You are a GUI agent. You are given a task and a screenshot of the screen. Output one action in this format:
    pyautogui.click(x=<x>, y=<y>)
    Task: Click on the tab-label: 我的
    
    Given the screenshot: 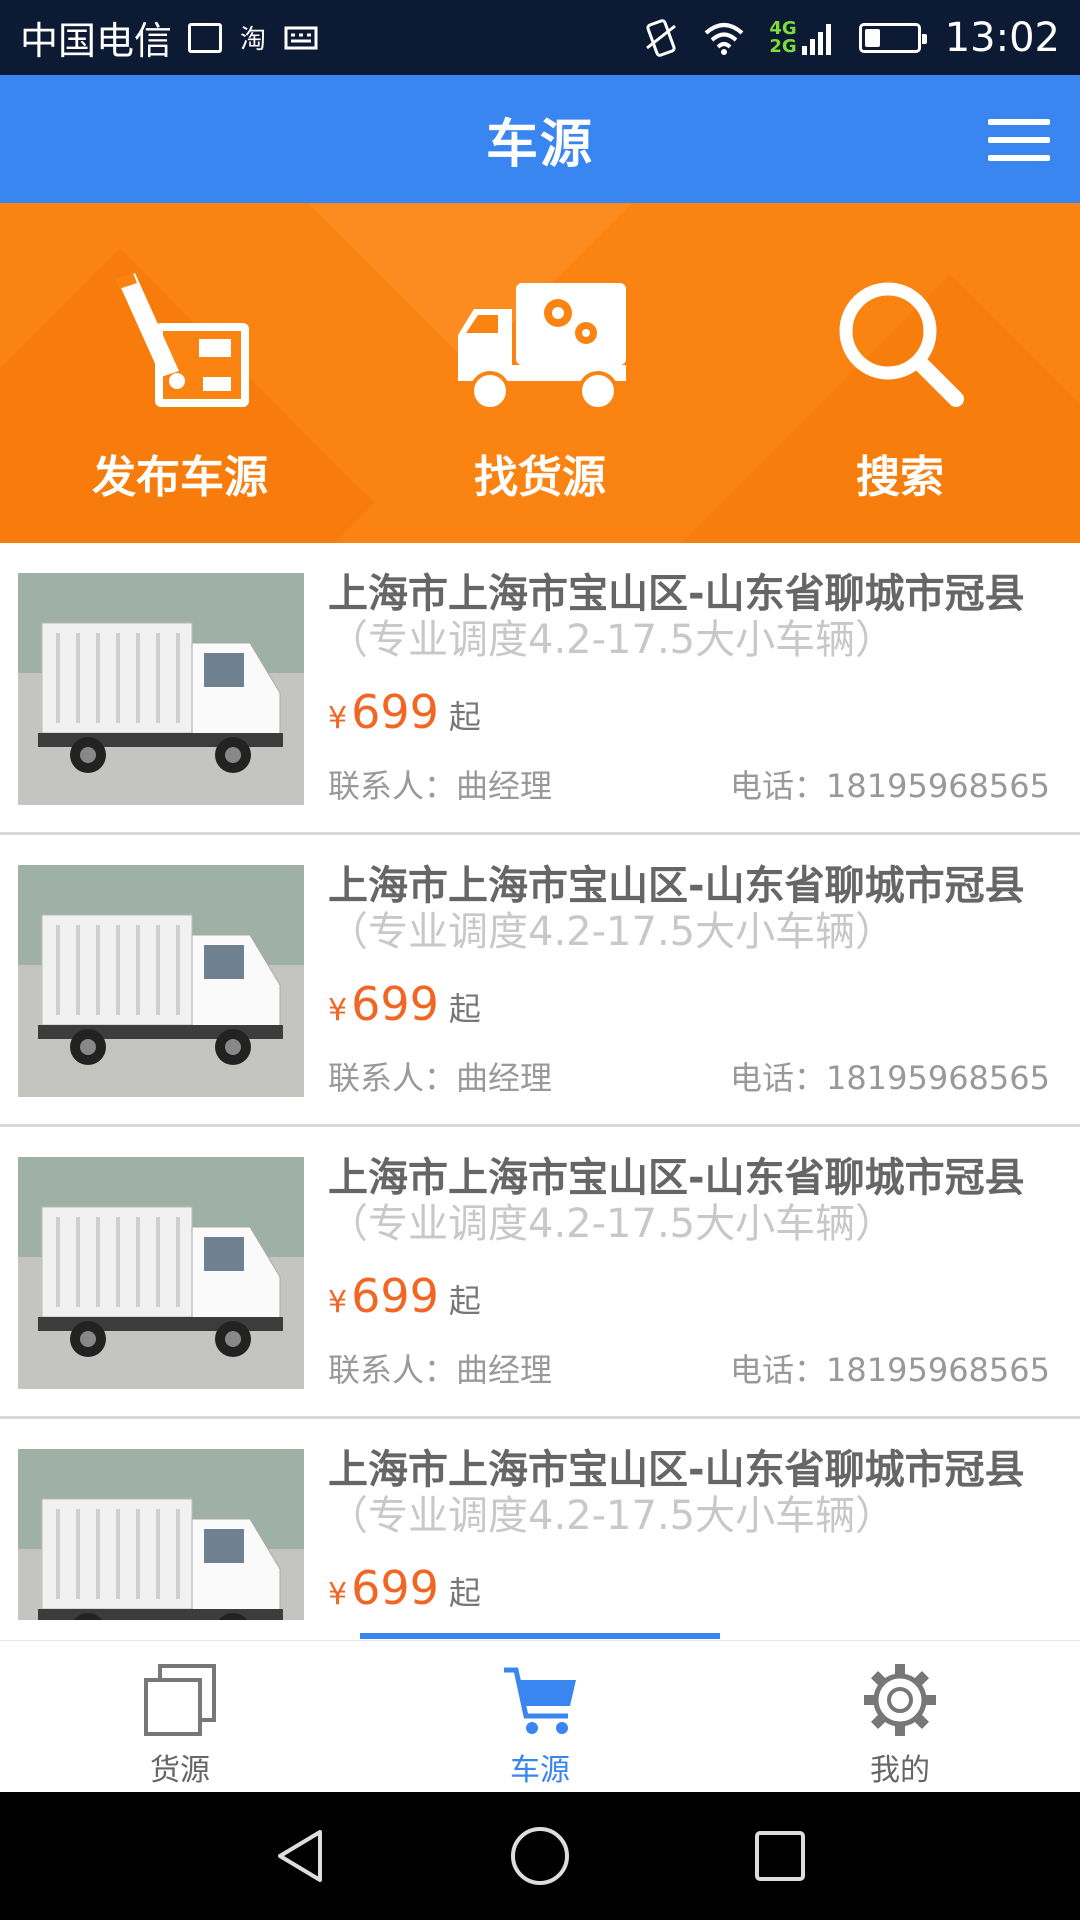 What is the action you would take?
    pyautogui.click(x=900, y=1770)
    